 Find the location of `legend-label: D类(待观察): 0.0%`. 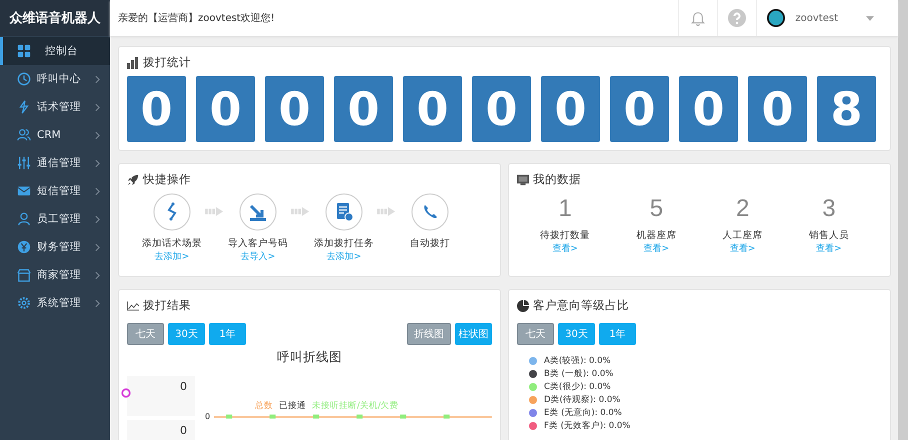

legend-label: D类(待观察): 0.0% is located at coordinates (582, 400).